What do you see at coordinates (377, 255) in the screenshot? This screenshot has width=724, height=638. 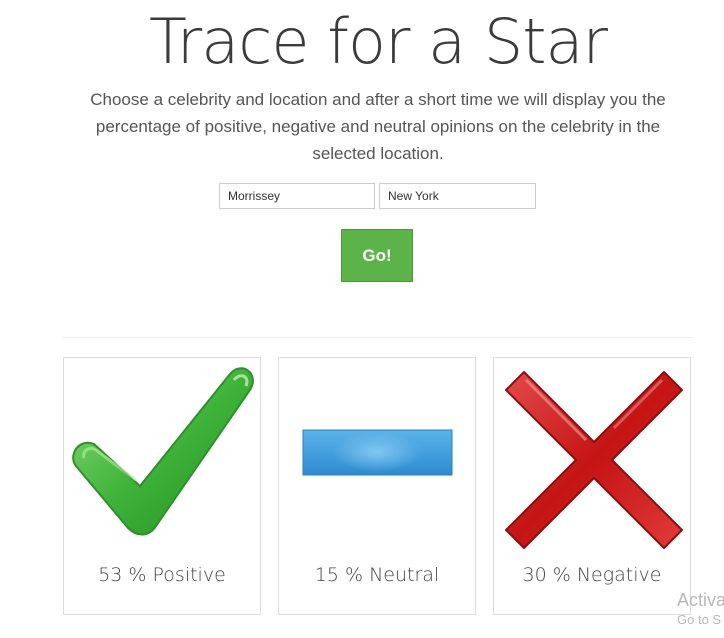 I see `go-button: Go!` at bounding box center [377, 255].